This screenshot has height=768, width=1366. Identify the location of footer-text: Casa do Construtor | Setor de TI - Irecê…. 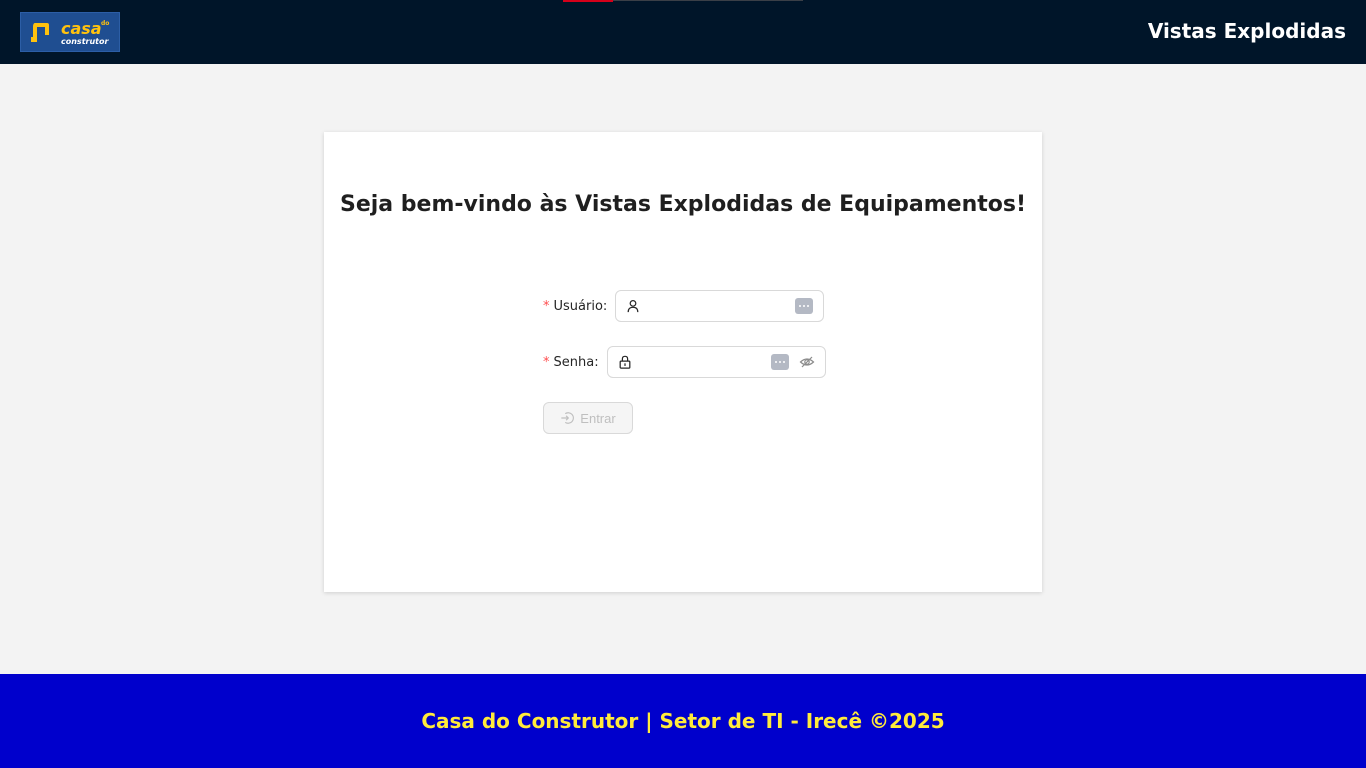
(683, 721).